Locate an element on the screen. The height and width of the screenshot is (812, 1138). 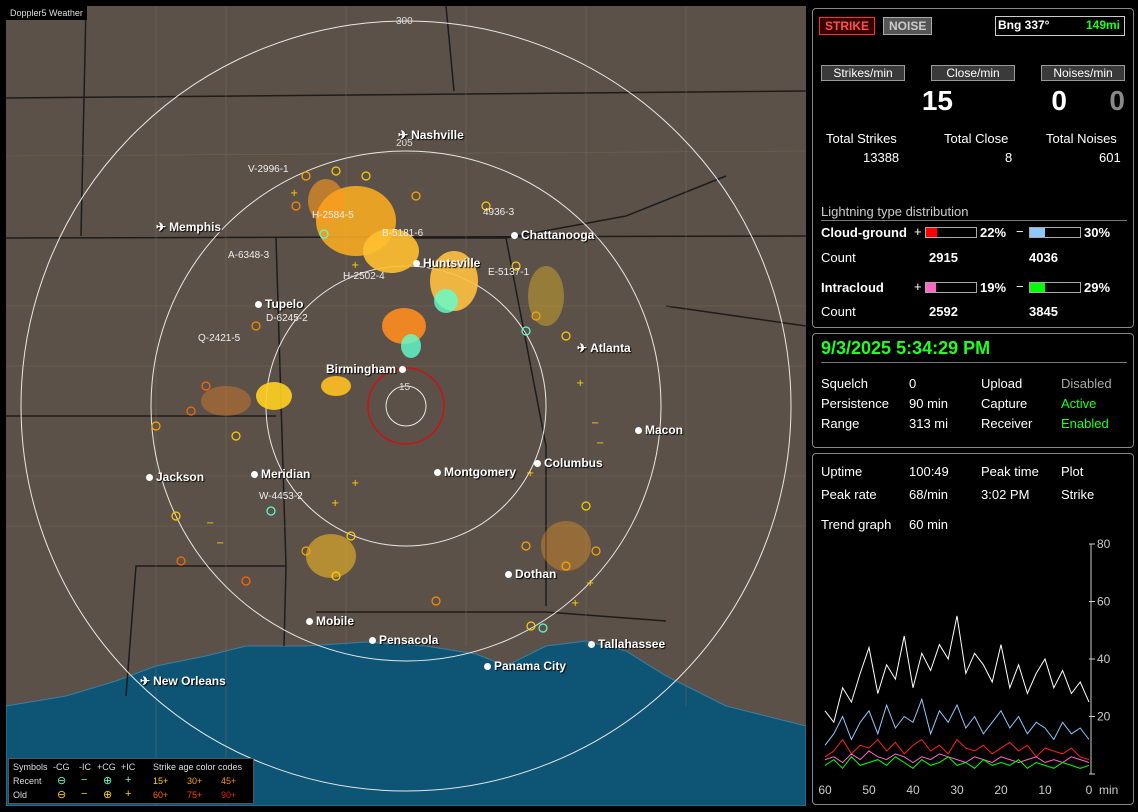
bearing-display: Bng 337° 149mi is located at coordinates (1060, 26).